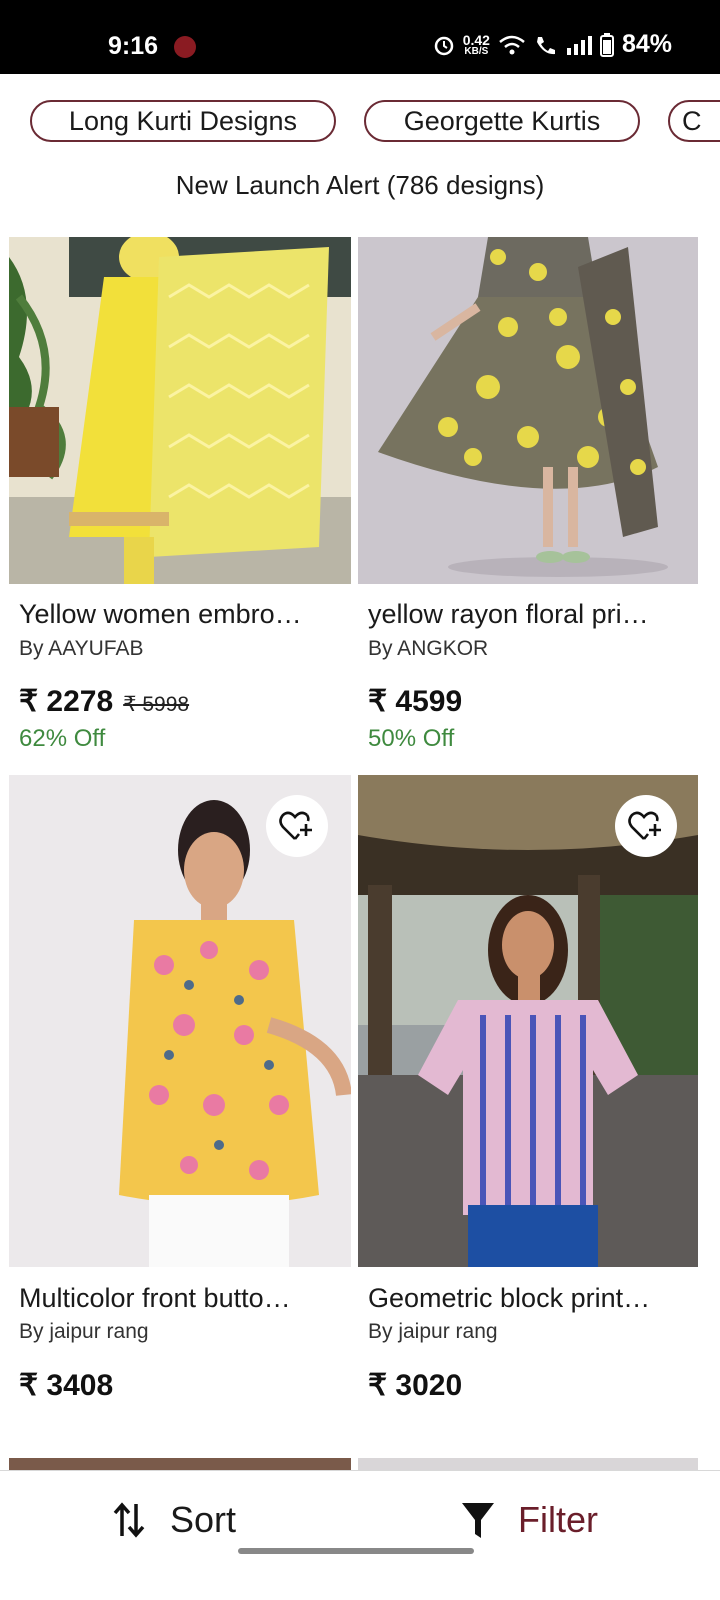 This screenshot has width=720, height=1600. What do you see at coordinates (478, 1520) in the screenshot?
I see `filter-icon` at bounding box center [478, 1520].